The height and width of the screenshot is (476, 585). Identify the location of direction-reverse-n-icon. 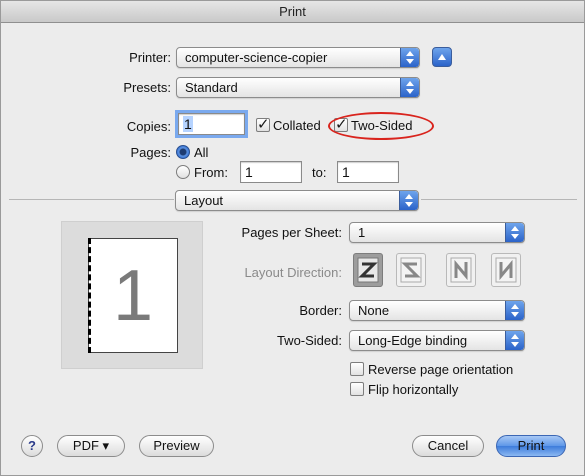
(506, 270).